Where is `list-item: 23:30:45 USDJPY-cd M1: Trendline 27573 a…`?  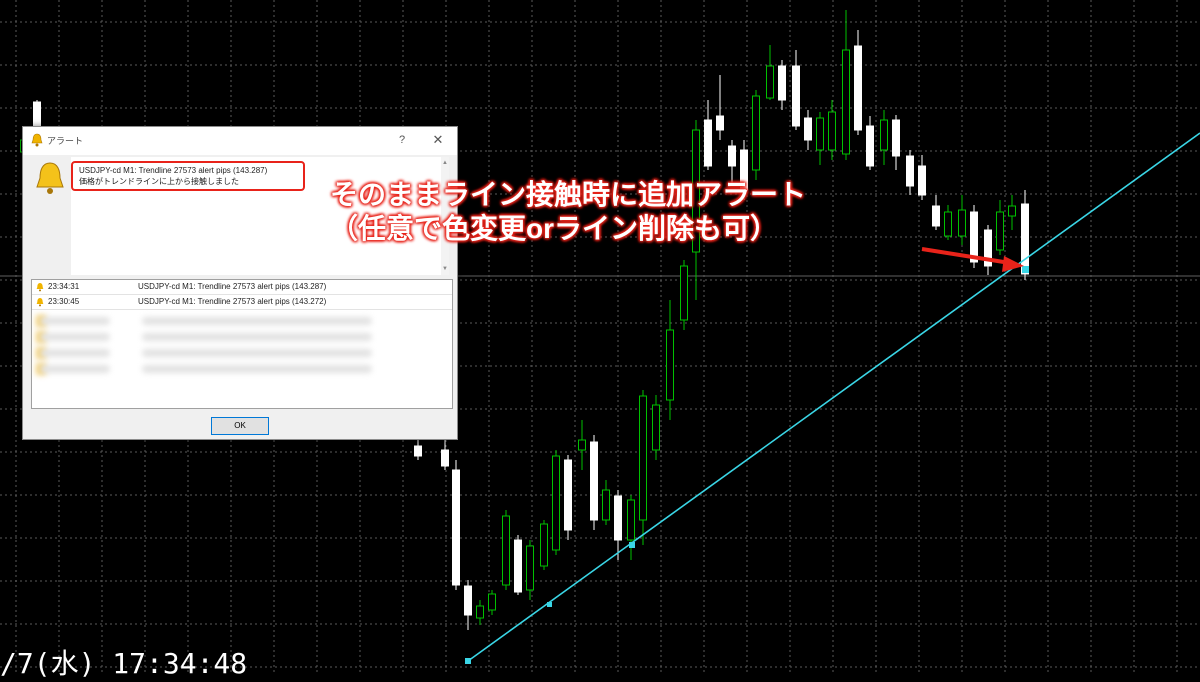 list-item: 23:30:45 USDJPY-cd M1: Trendline 27573 a… is located at coordinates (242, 302).